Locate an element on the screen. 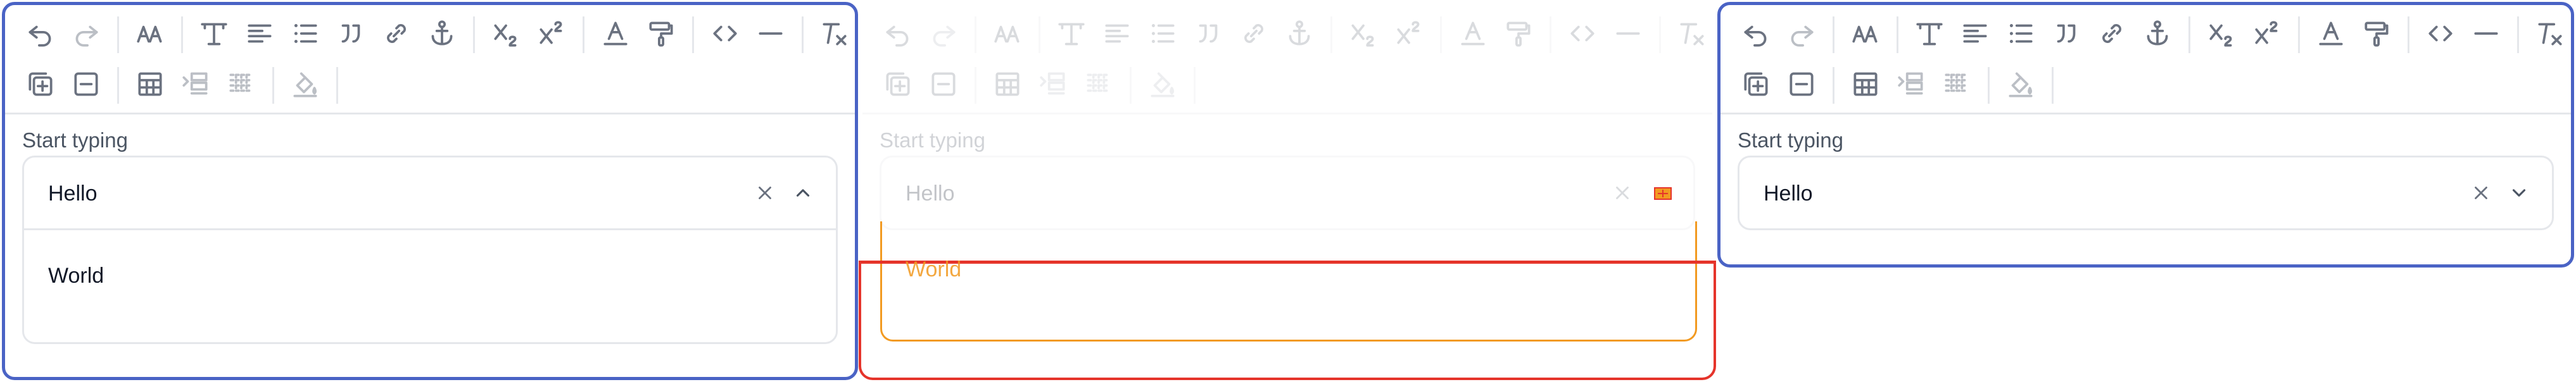 The height and width of the screenshot is (382, 2576). chevron-up-icon is located at coordinates (803, 193).